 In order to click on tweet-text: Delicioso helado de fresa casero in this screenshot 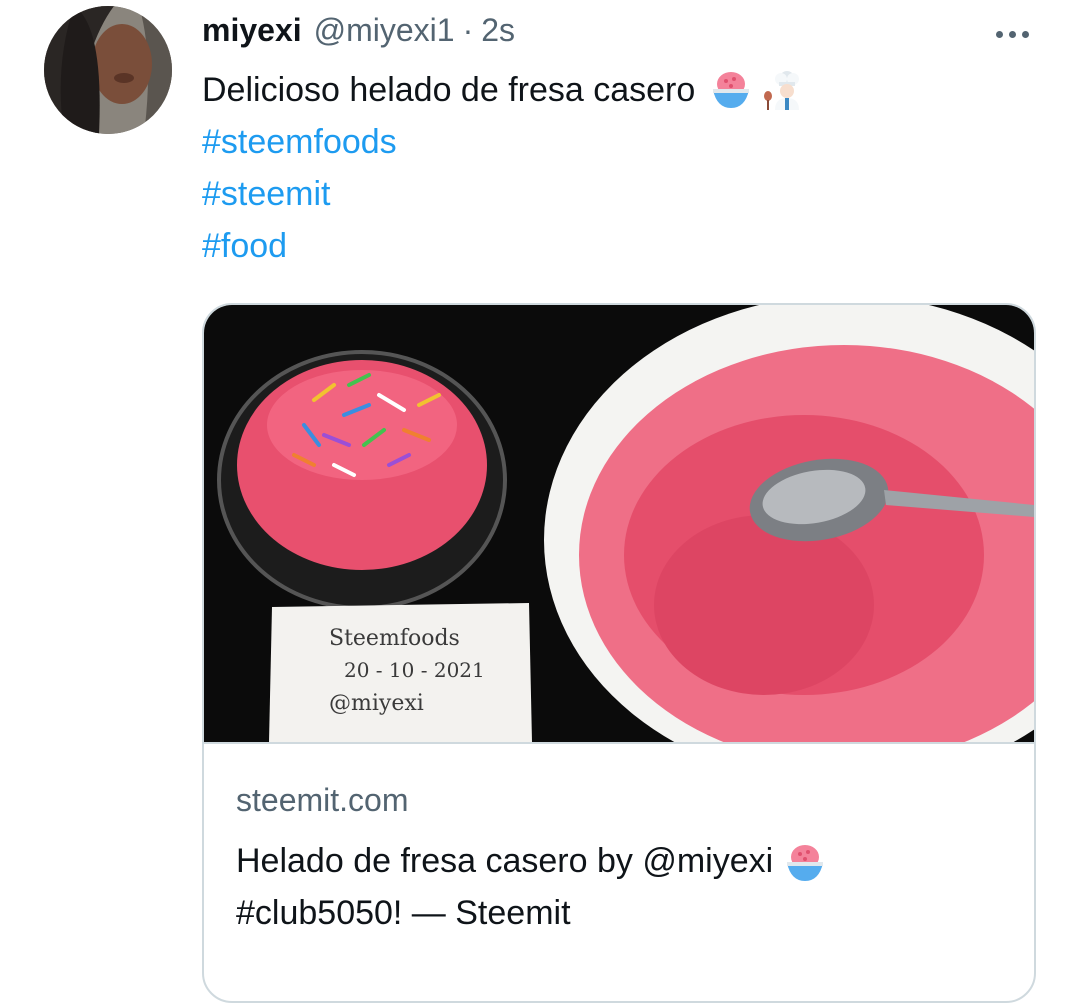, I will do `click(502, 90)`.